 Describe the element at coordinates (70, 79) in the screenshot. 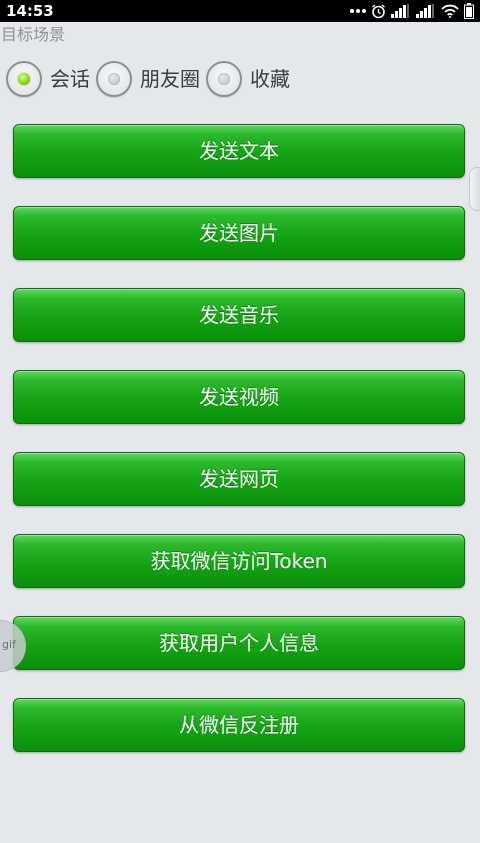

I see `radio-label-session: 会话` at that location.